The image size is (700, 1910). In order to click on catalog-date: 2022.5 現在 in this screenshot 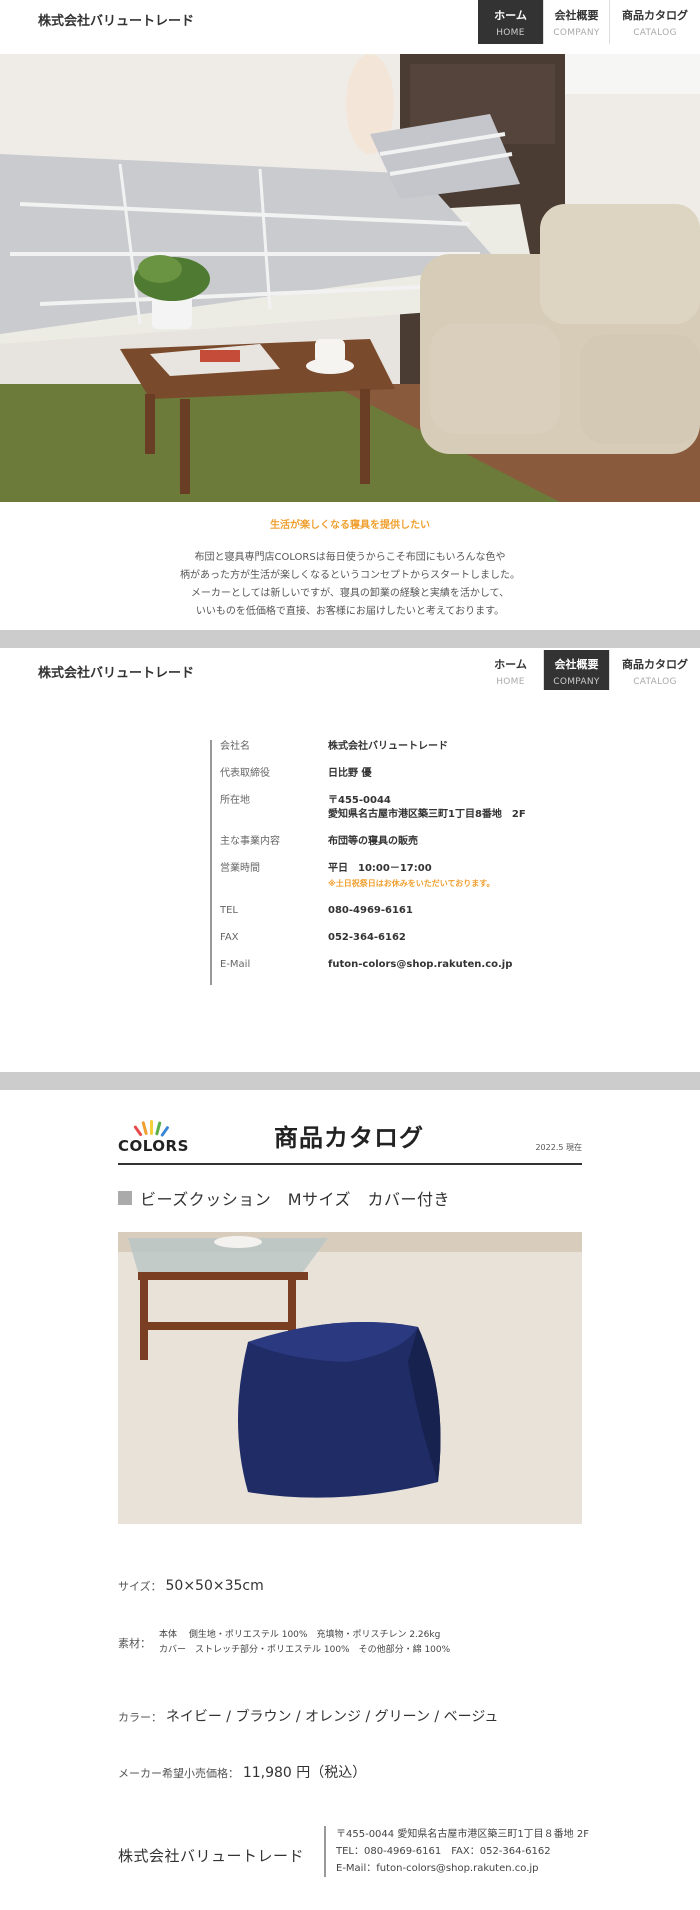, I will do `click(558, 1147)`.